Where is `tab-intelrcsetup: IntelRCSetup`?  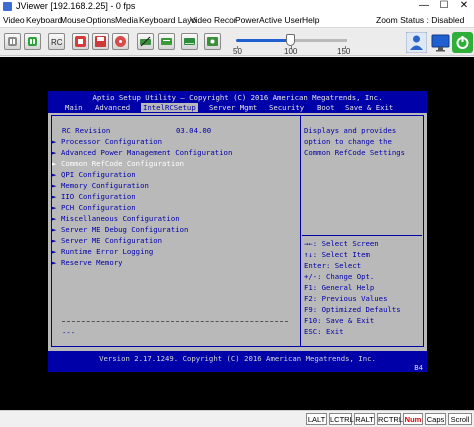
tab-intelrcsetup: IntelRCSetup is located at coordinates (169, 107).